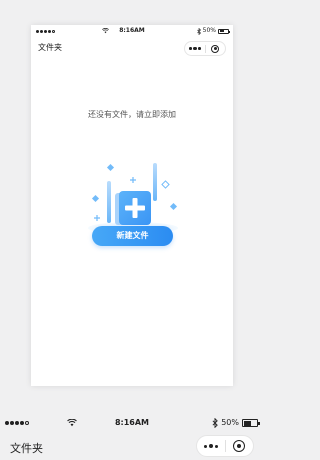 The image size is (320, 460). Describe the element at coordinates (132, 236) in the screenshot. I see `new-file-button: 新建文件` at that location.